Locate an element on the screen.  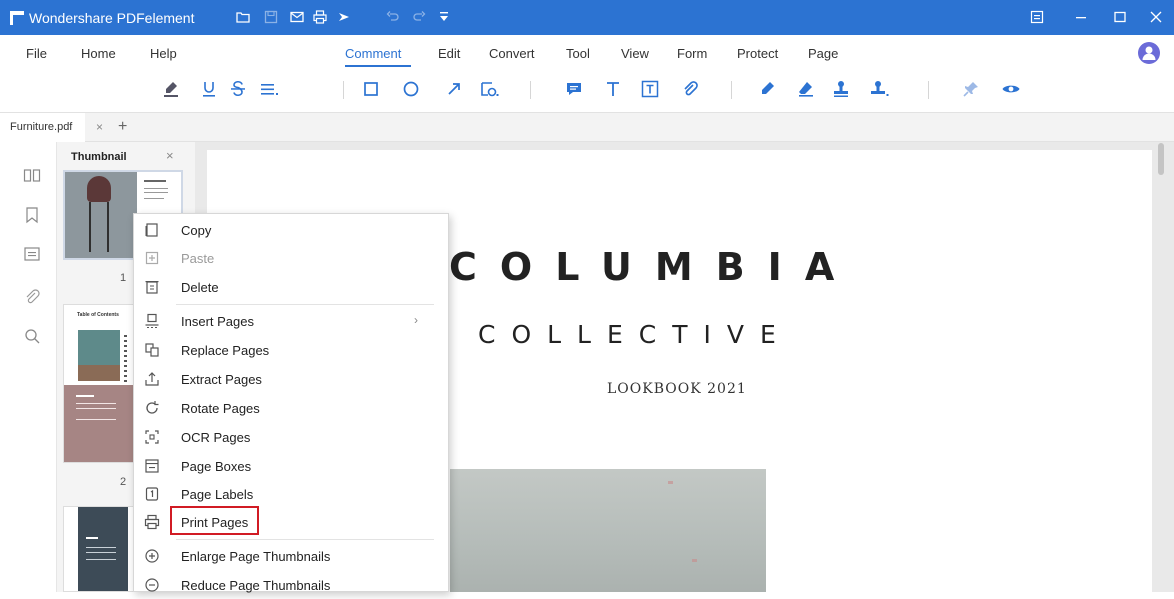
menu-item-label: Extract Pages is located at coordinates (221, 379).